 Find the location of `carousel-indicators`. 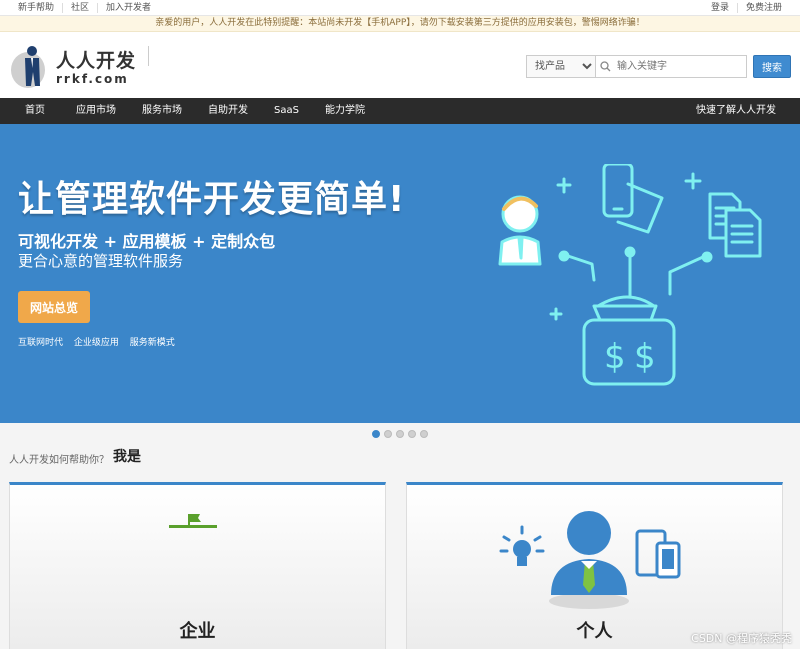

carousel-indicators is located at coordinates (400, 434).